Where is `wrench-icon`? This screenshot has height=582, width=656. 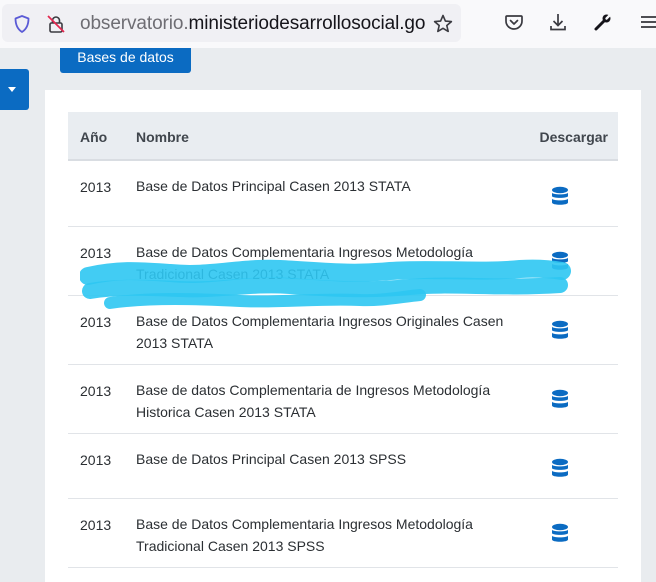
wrench-icon is located at coordinates (603, 22).